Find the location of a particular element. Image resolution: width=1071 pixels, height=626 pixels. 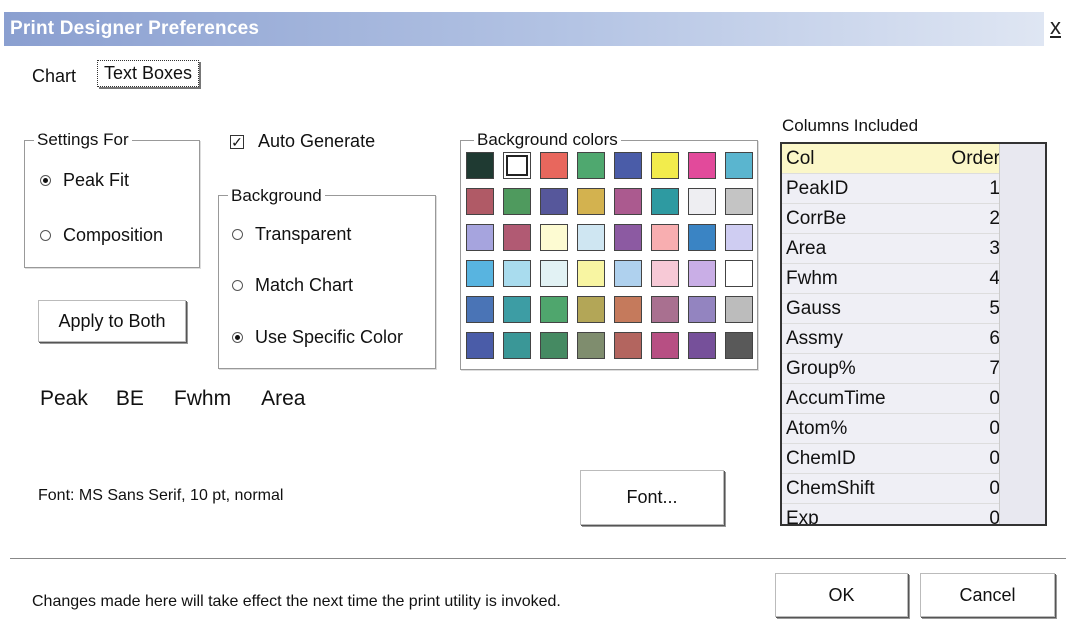

ok-button: OK is located at coordinates (841, 595).